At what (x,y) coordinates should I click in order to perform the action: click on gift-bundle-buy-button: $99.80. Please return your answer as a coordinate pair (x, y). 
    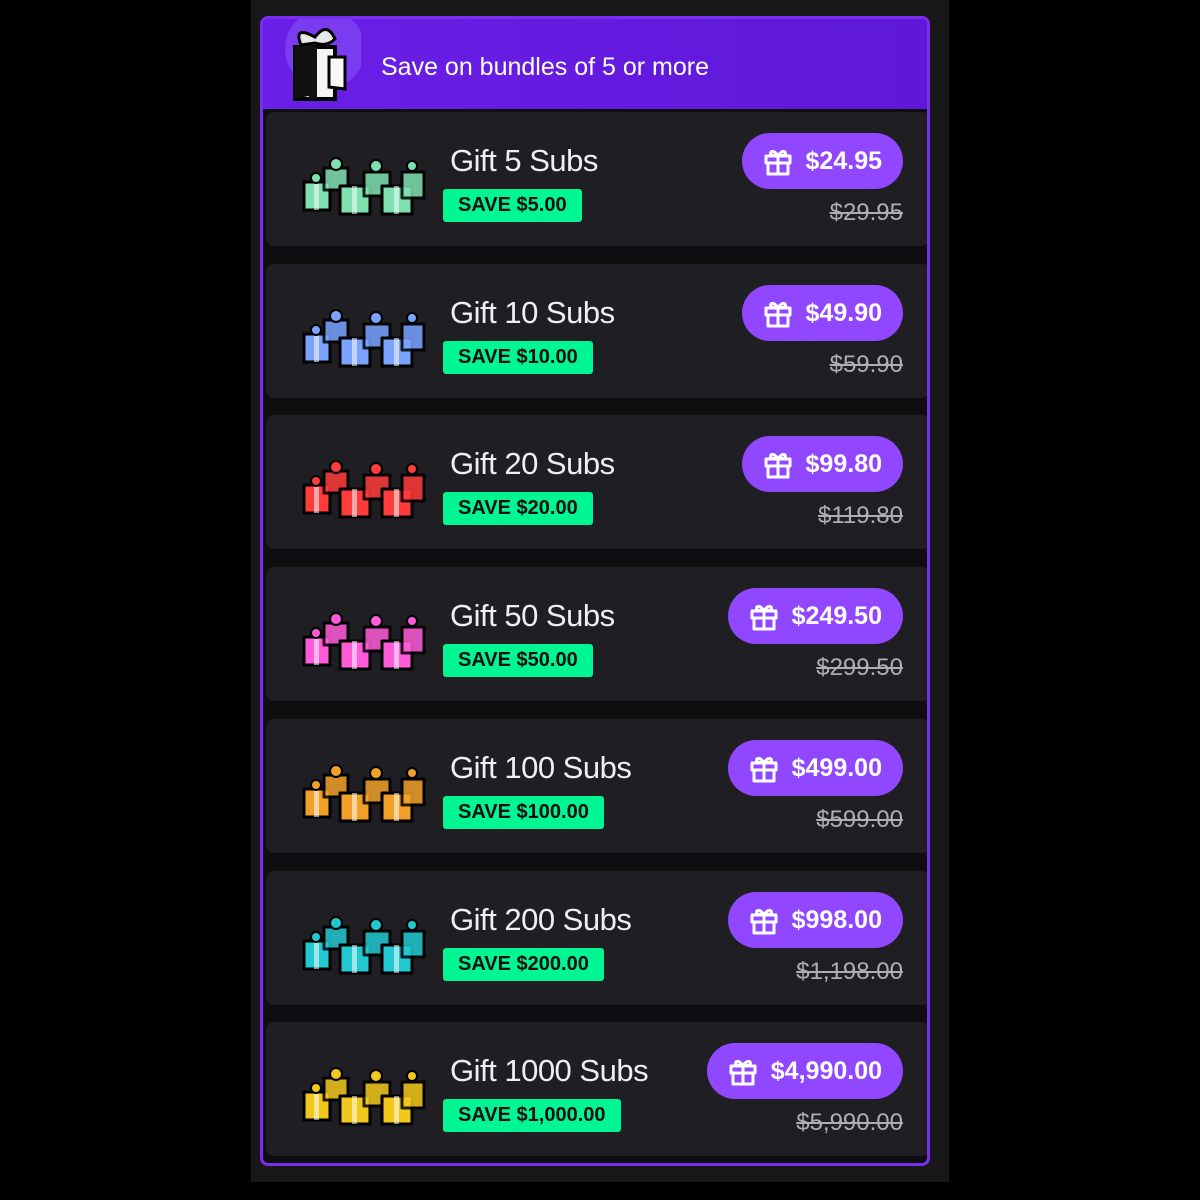
    Looking at the image, I should click on (822, 464).